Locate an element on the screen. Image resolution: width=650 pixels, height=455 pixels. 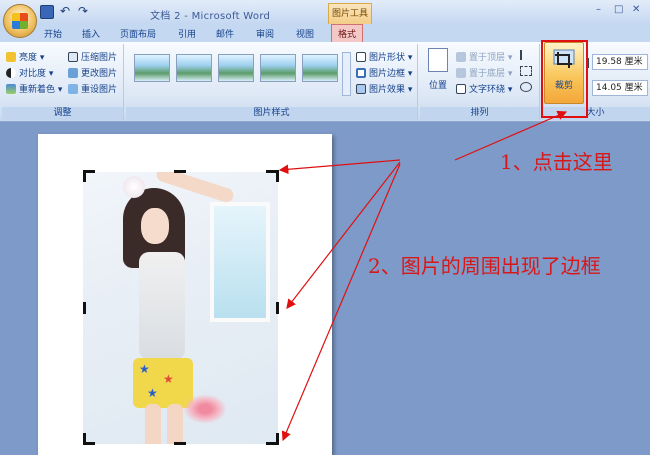
tab-review: 审阅 is located at coordinates (265, 33).